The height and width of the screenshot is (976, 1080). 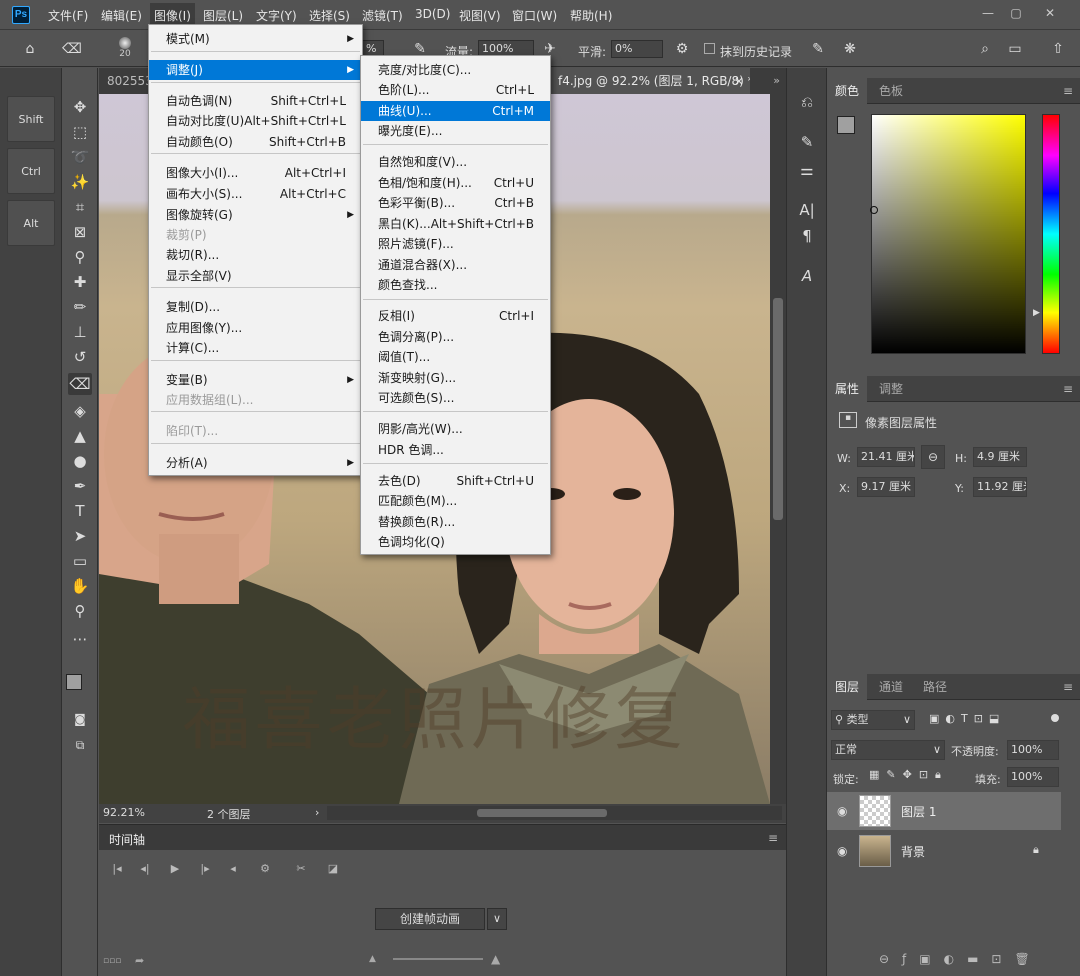 I want to click on home-icon: ⌂, so click(x=30, y=49).